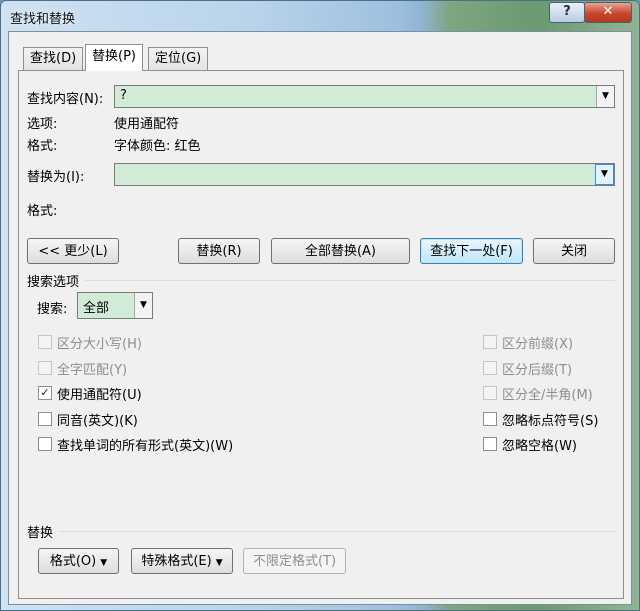 The width and height of the screenshot is (640, 611). I want to click on checkbox-label: 区分全/半角(M), so click(547, 395).